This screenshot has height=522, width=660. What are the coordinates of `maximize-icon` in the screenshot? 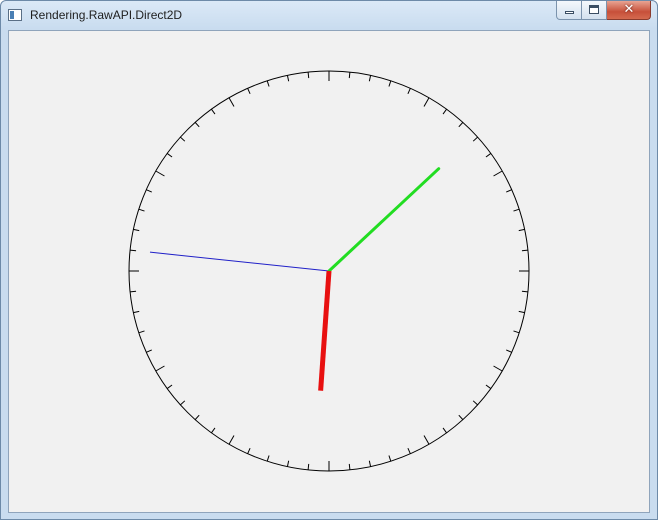 It's located at (594, 9).